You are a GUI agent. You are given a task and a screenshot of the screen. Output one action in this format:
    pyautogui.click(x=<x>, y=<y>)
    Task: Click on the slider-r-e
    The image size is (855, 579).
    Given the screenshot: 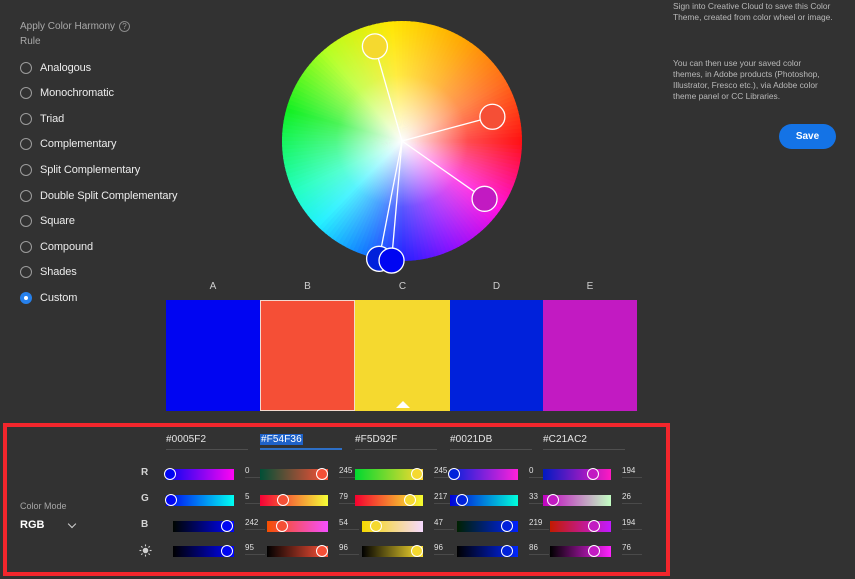 What is the action you would take?
    pyautogui.click(x=577, y=474)
    